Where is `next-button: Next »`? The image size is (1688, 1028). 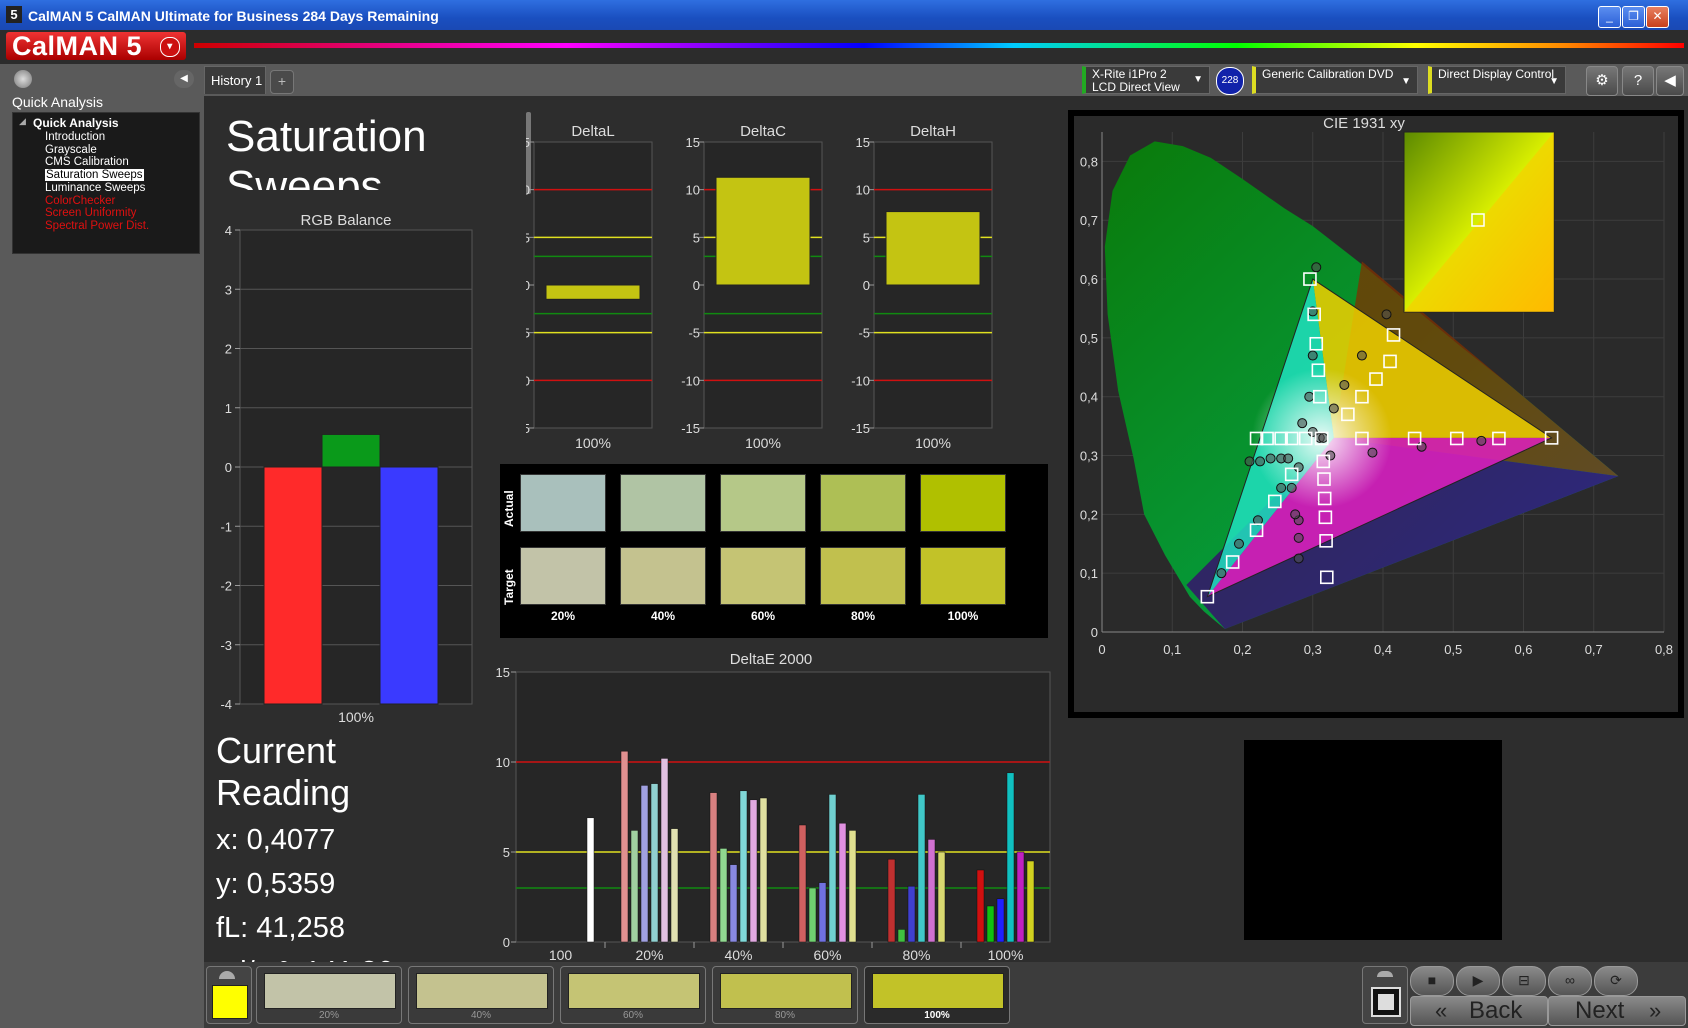
next-button: Next » is located at coordinates (1617, 1011).